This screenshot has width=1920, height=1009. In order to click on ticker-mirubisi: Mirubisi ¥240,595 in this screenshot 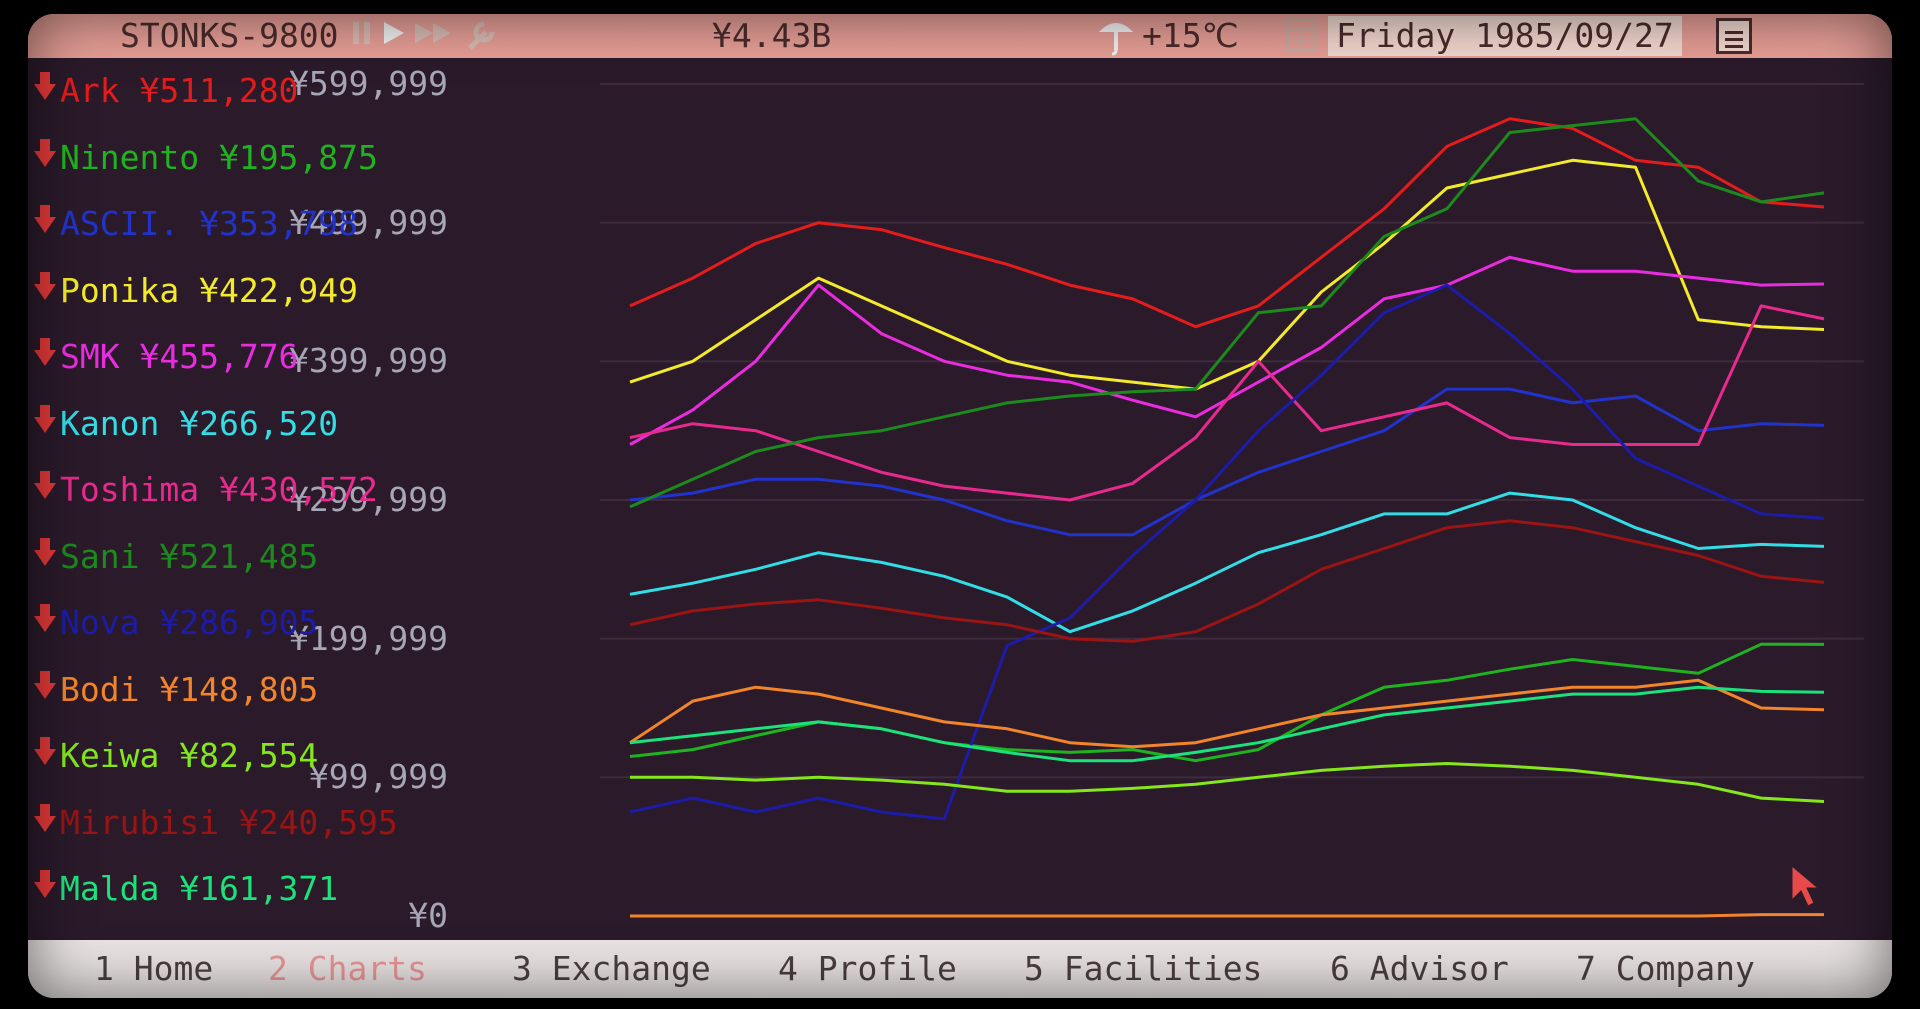, I will do `click(234, 821)`.